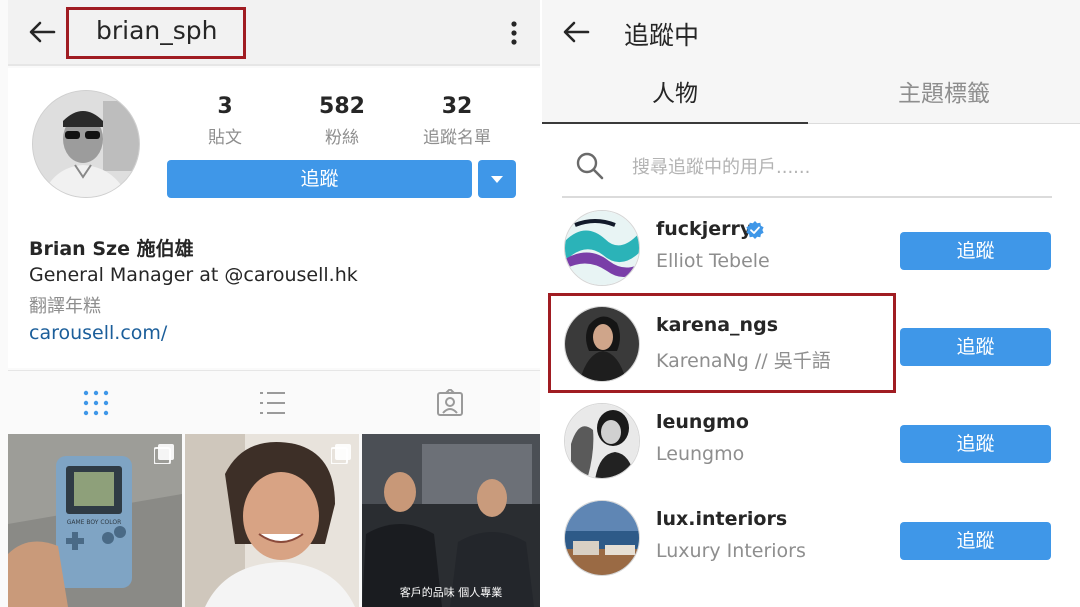 The width and height of the screenshot is (1080, 607). I want to click on search-input, so click(832, 167).